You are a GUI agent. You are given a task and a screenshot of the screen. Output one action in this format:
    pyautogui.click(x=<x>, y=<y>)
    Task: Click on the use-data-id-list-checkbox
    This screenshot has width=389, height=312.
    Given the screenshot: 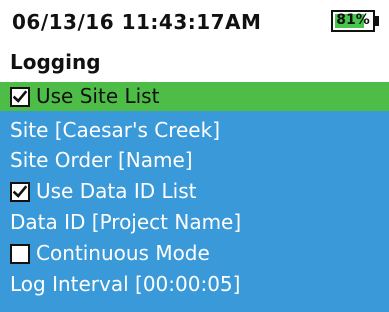 What is the action you would take?
    pyautogui.click(x=20, y=192)
    